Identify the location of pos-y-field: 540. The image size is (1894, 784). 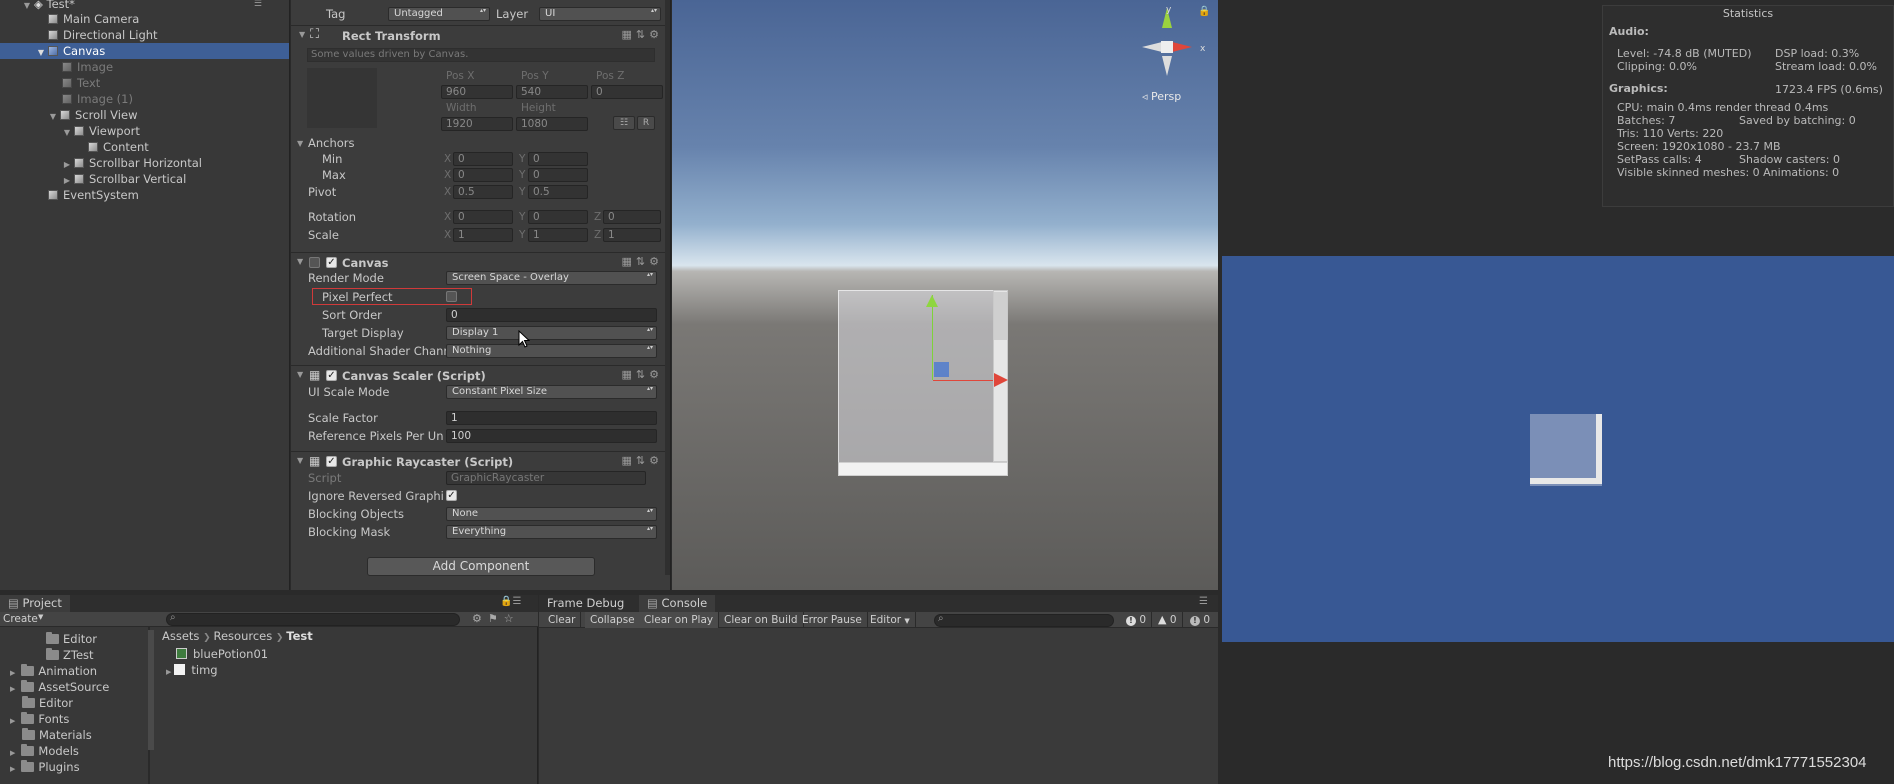
(552, 92).